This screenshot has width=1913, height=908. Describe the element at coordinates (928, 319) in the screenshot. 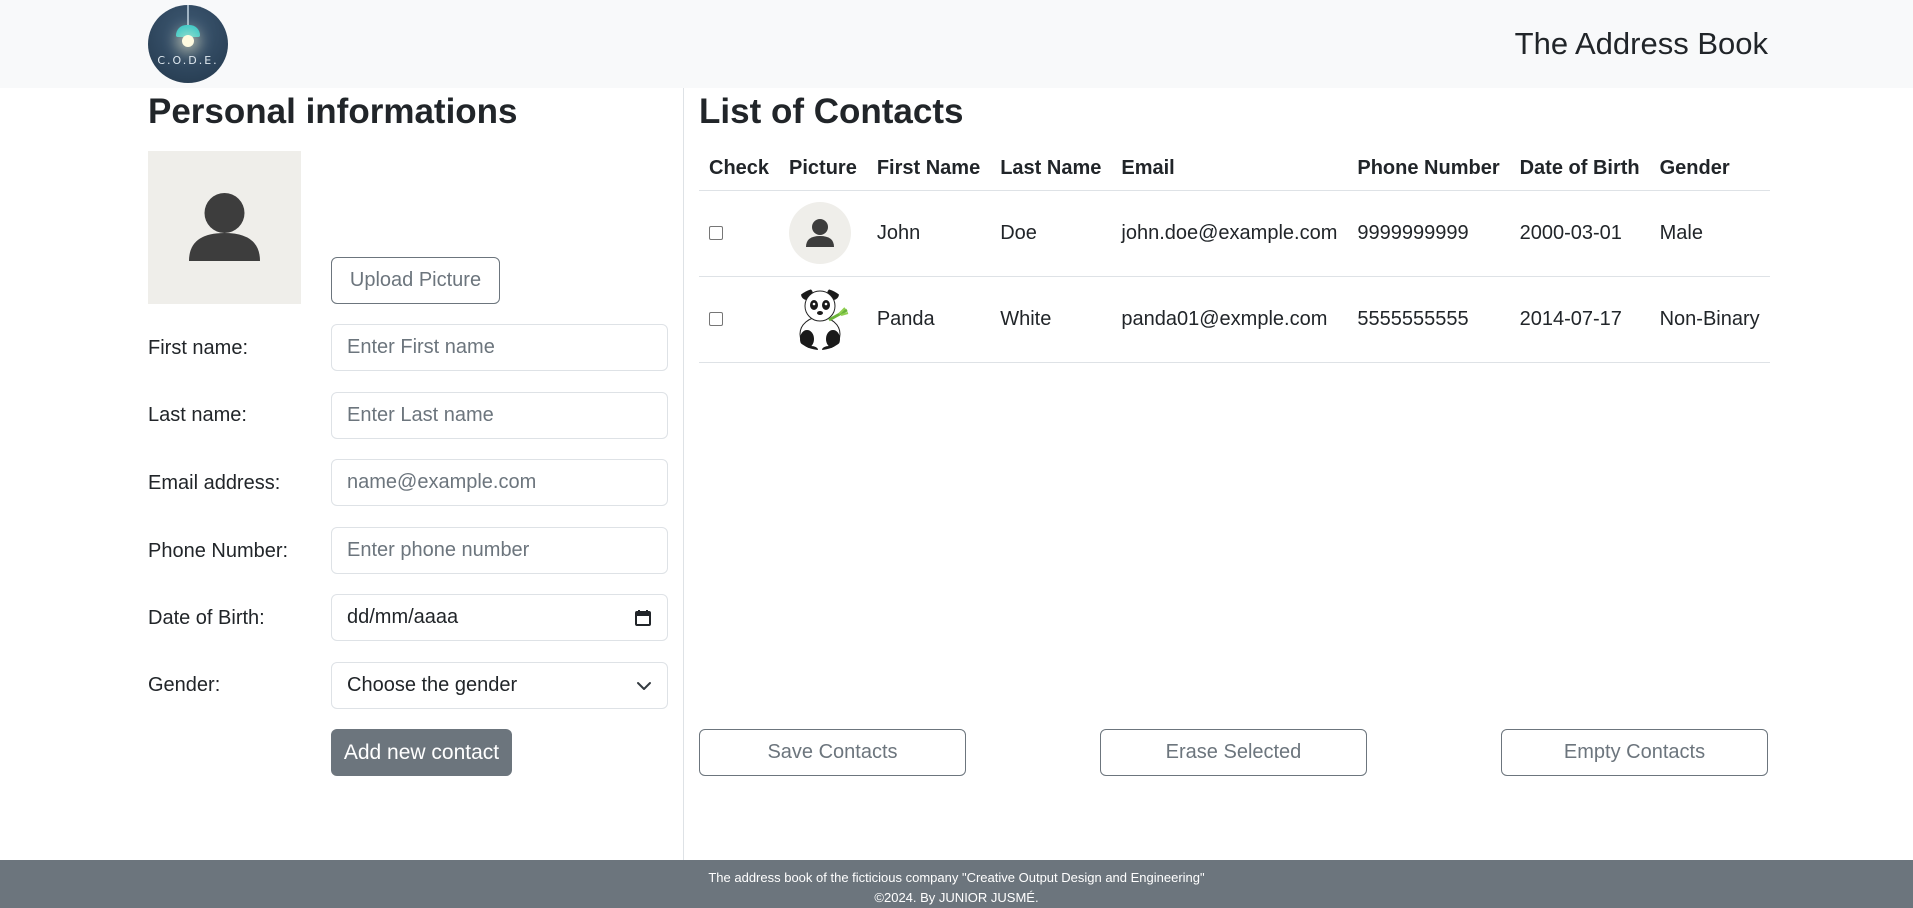

I see `first-name-cell: Panda` at that location.